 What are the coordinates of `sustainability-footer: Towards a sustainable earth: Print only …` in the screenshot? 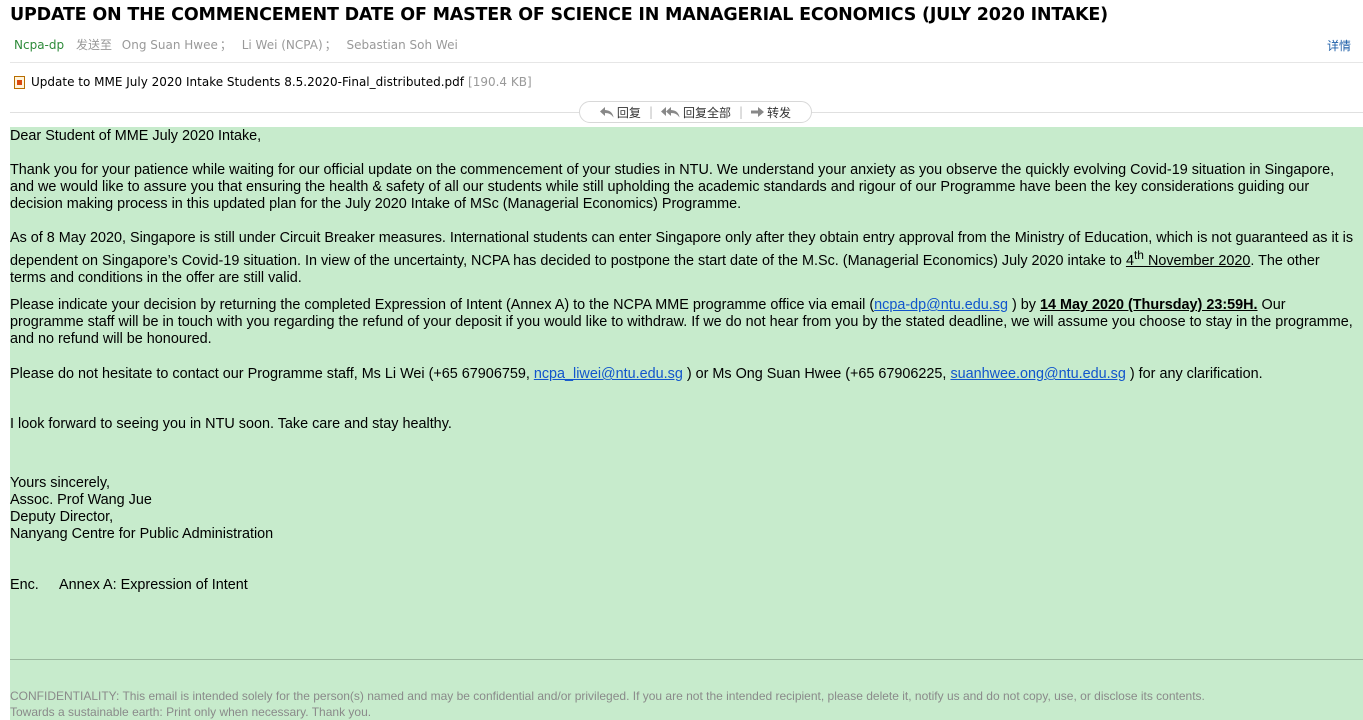 It's located at (191, 712).